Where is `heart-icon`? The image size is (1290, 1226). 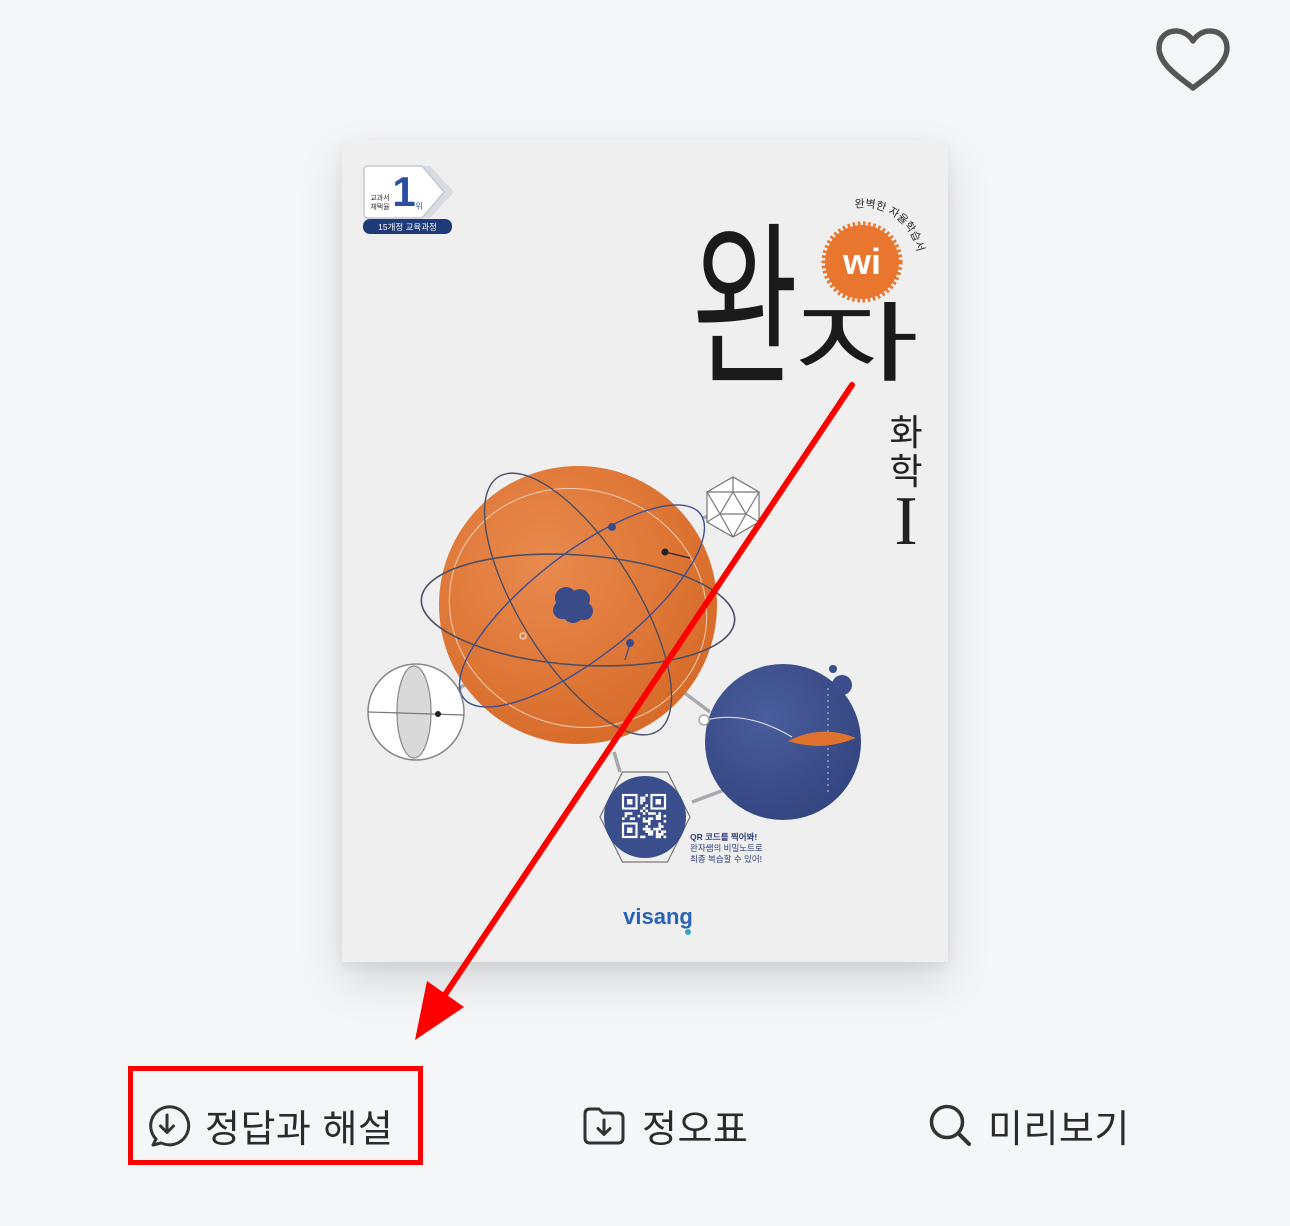 heart-icon is located at coordinates (1193, 59).